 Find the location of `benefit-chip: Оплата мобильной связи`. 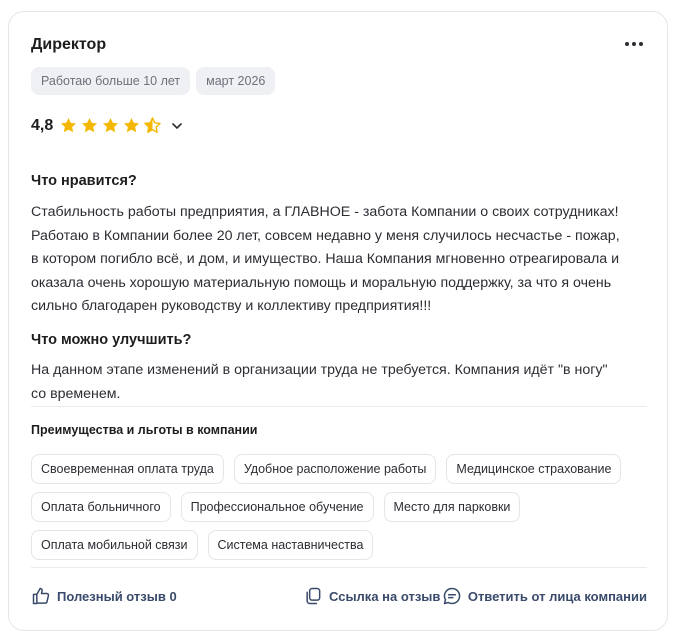

benefit-chip: Оплата мобильной связи is located at coordinates (114, 545).